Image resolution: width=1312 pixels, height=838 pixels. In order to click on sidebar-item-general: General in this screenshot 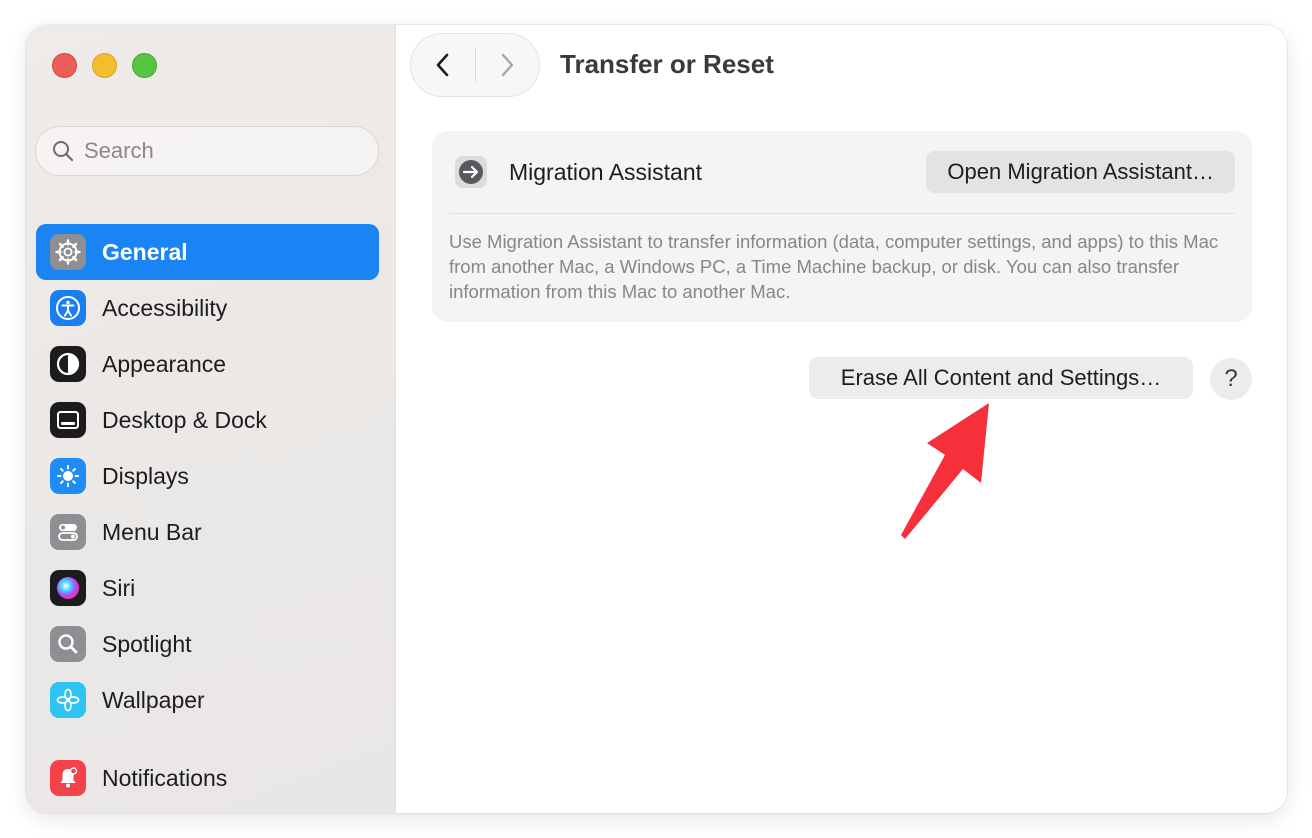, I will do `click(207, 252)`.